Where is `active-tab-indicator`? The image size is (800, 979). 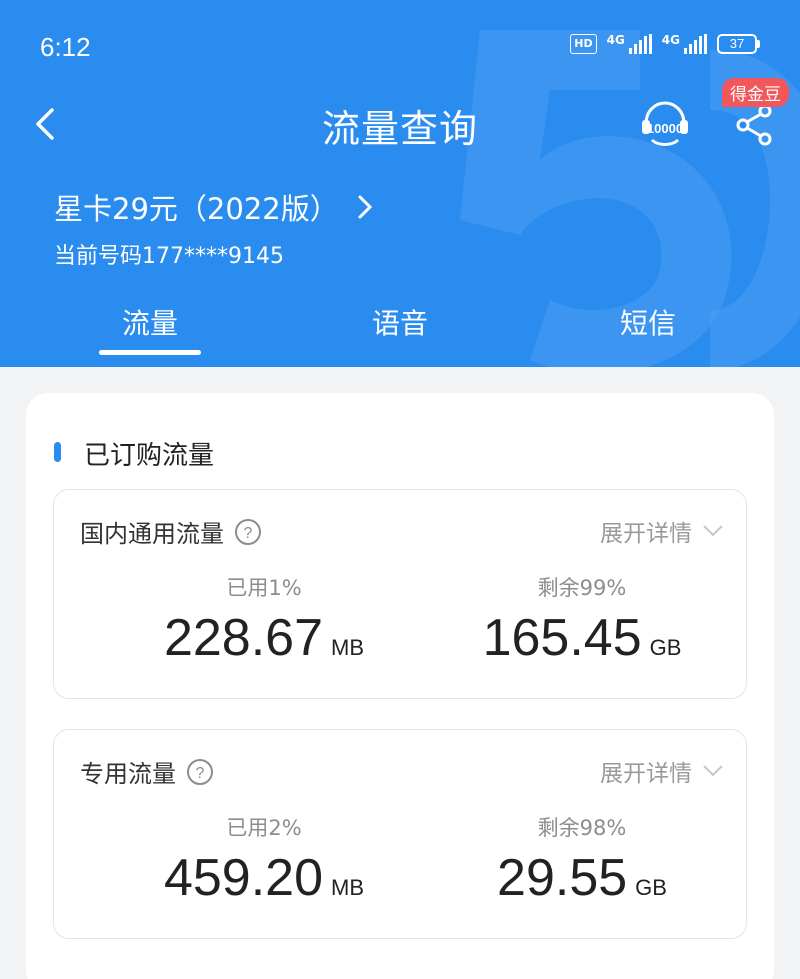 active-tab-indicator is located at coordinates (150, 352).